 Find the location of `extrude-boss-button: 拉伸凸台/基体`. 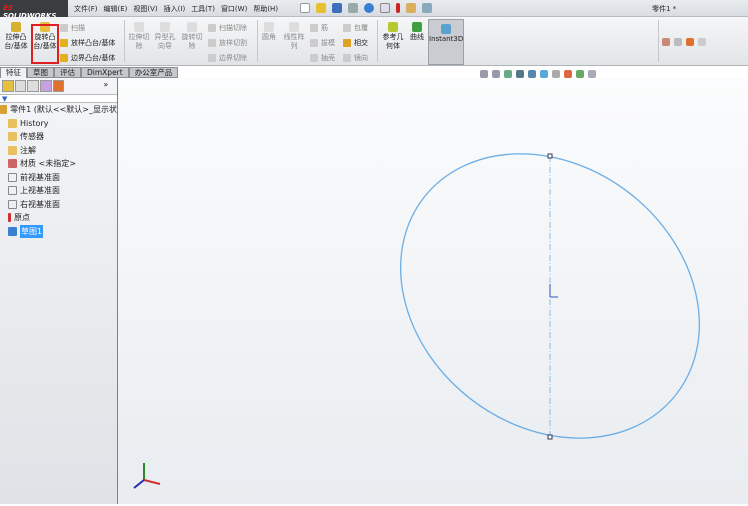

extrude-boss-button: 拉伸凸台/基体 is located at coordinates (16, 36).